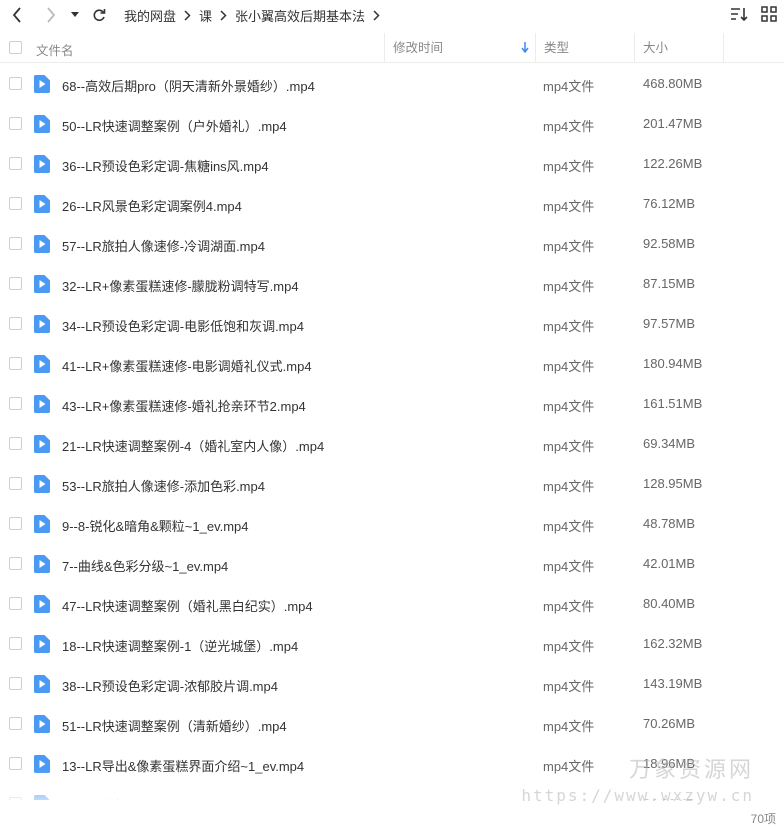 The image size is (784, 829). What do you see at coordinates (17, 15) in the screenshot?
I see `back-button` at bounding box center [17, 15].